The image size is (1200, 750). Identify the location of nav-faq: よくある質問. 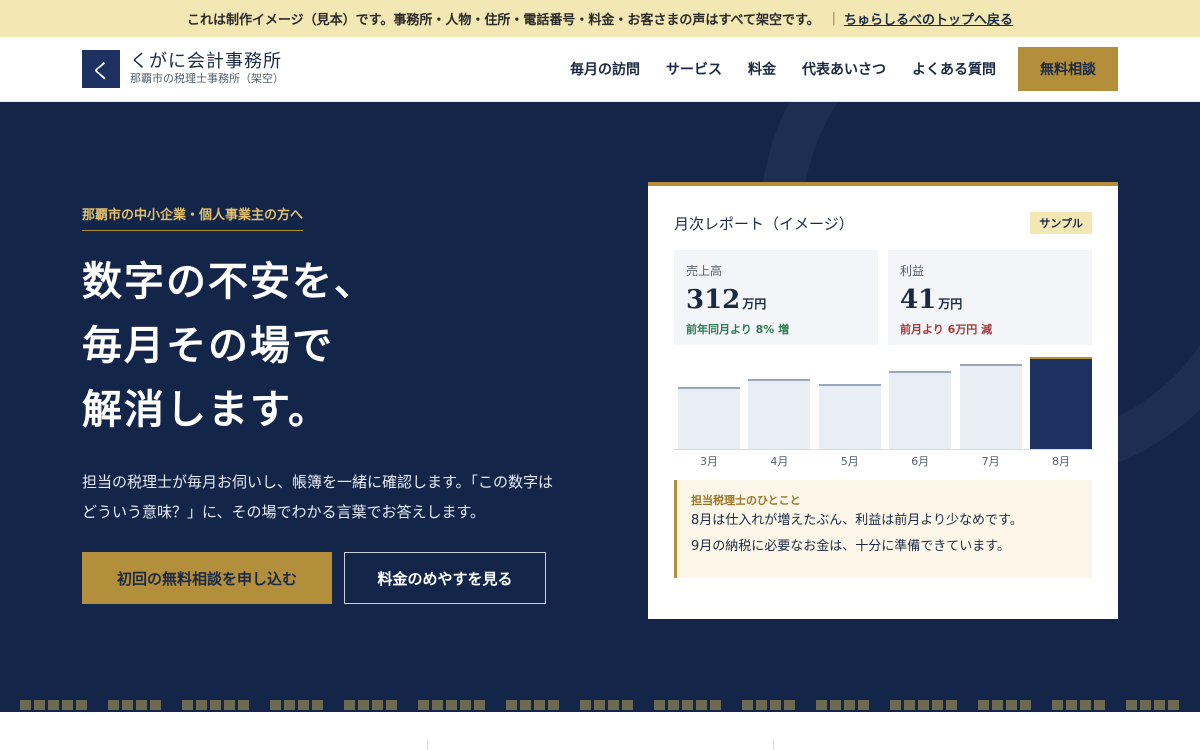
(954, 69).